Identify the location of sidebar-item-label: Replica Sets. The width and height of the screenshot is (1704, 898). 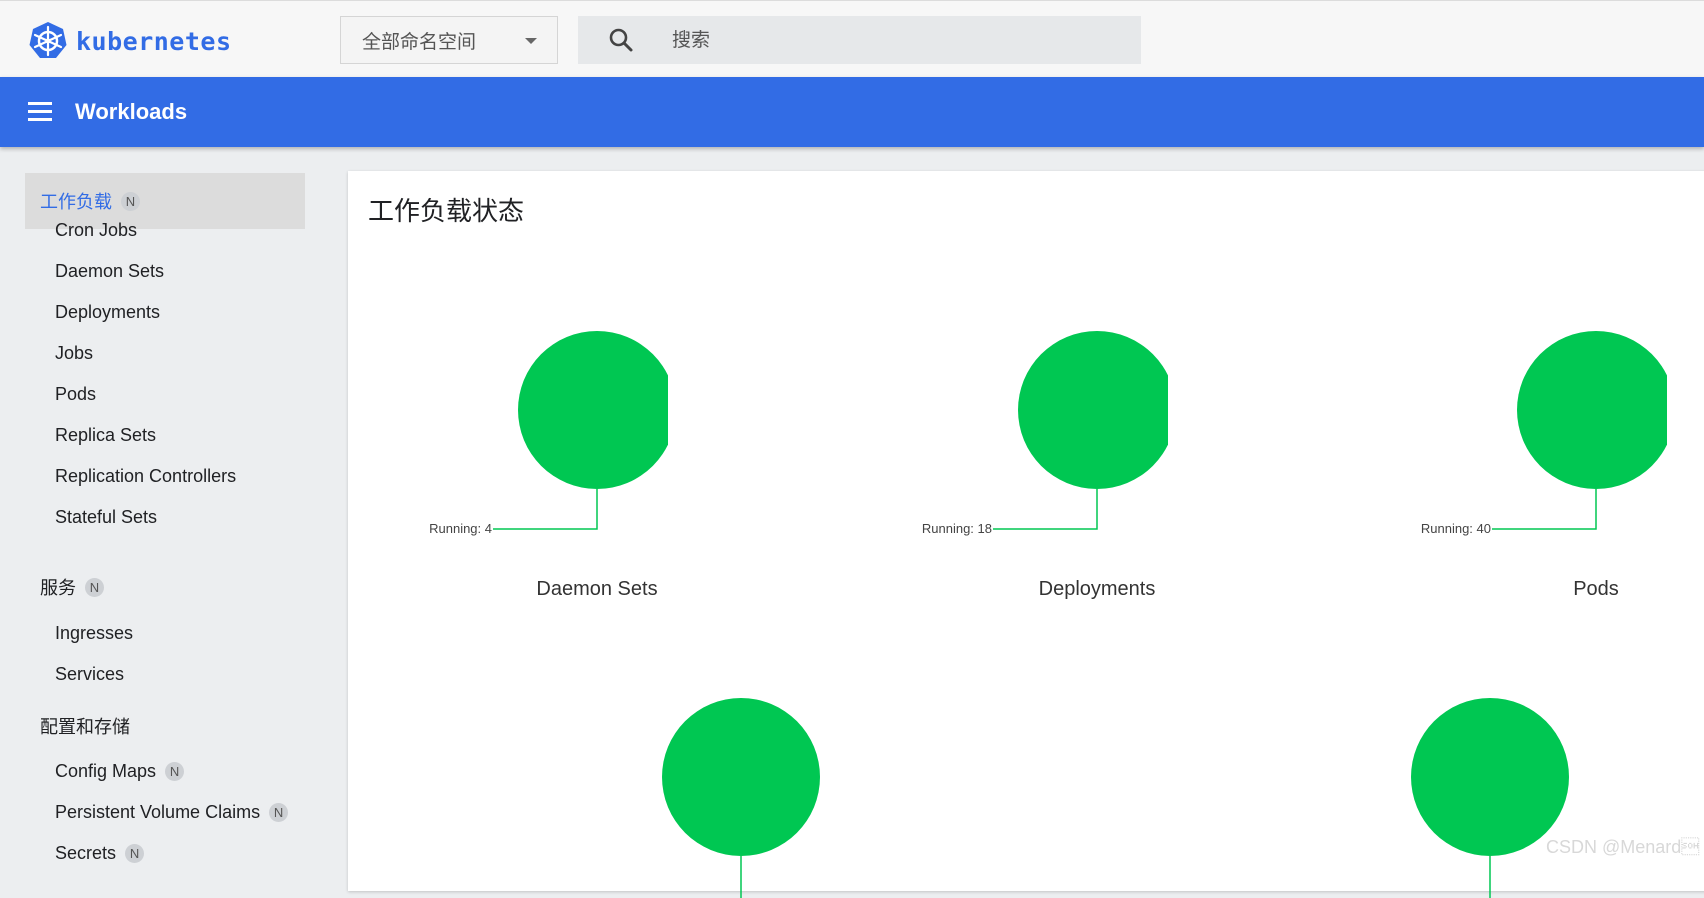
(106, 435).